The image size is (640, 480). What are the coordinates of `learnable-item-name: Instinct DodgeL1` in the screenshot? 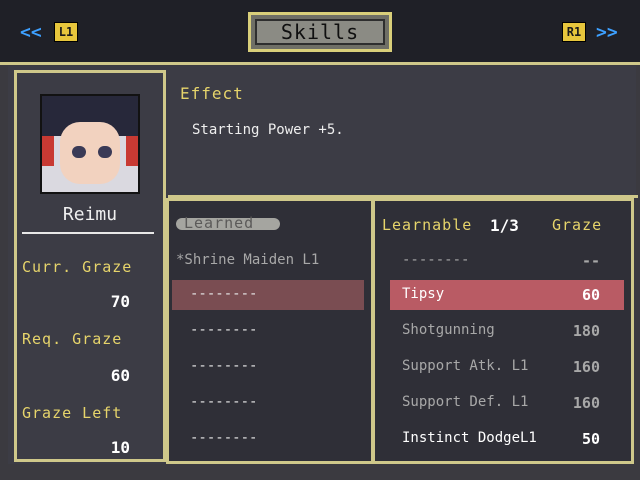 It's located at (469, 438).